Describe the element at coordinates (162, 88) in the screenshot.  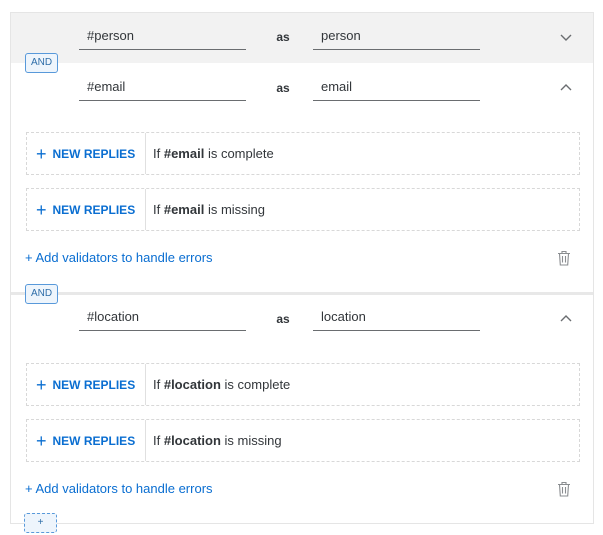
I see `entity-field-email: #email` at that location.